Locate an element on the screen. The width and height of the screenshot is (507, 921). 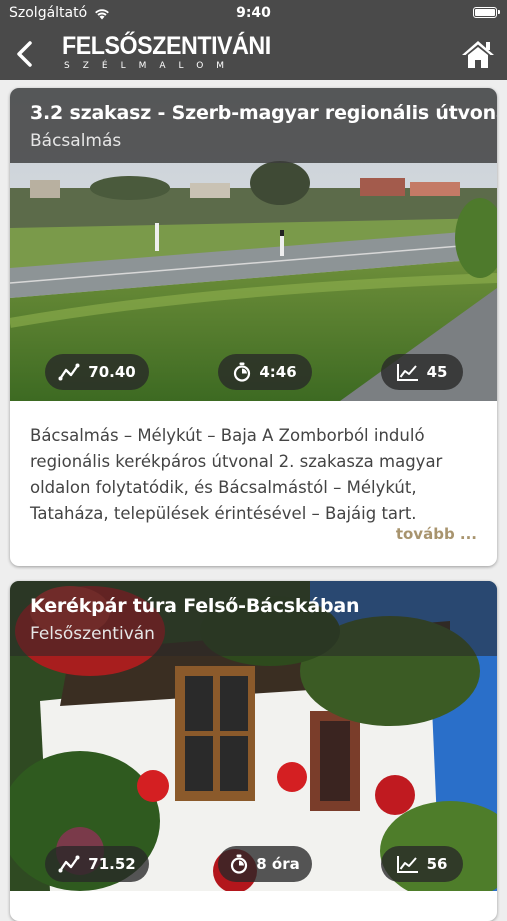
distance-value: 70.40 is located at coordinates (112, 372).